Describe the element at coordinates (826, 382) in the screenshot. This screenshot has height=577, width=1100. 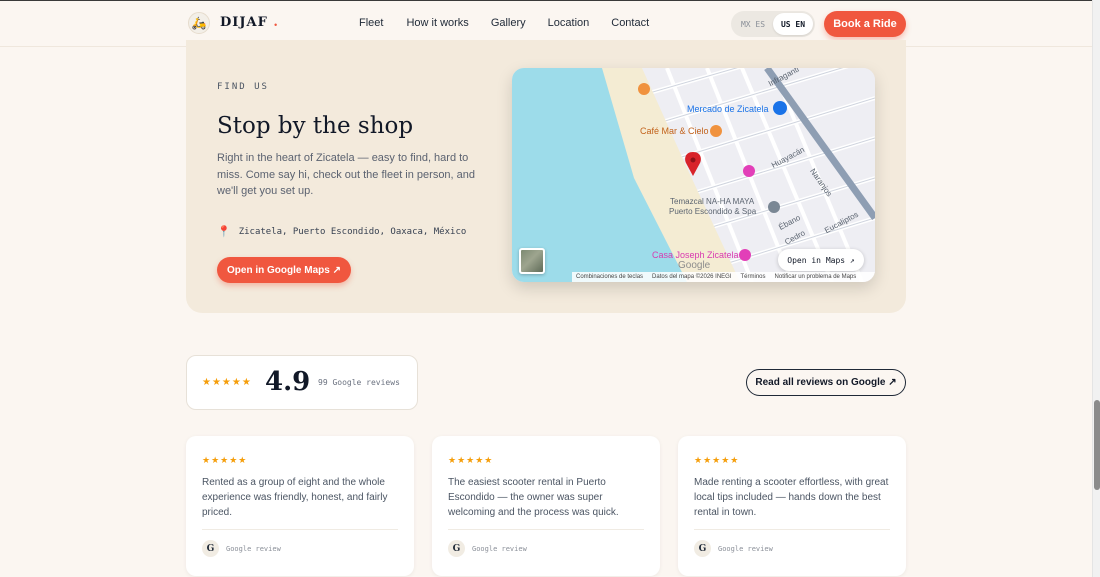
I see `read-all-reviews-button: Read all reviews on Google ↗` at that location.